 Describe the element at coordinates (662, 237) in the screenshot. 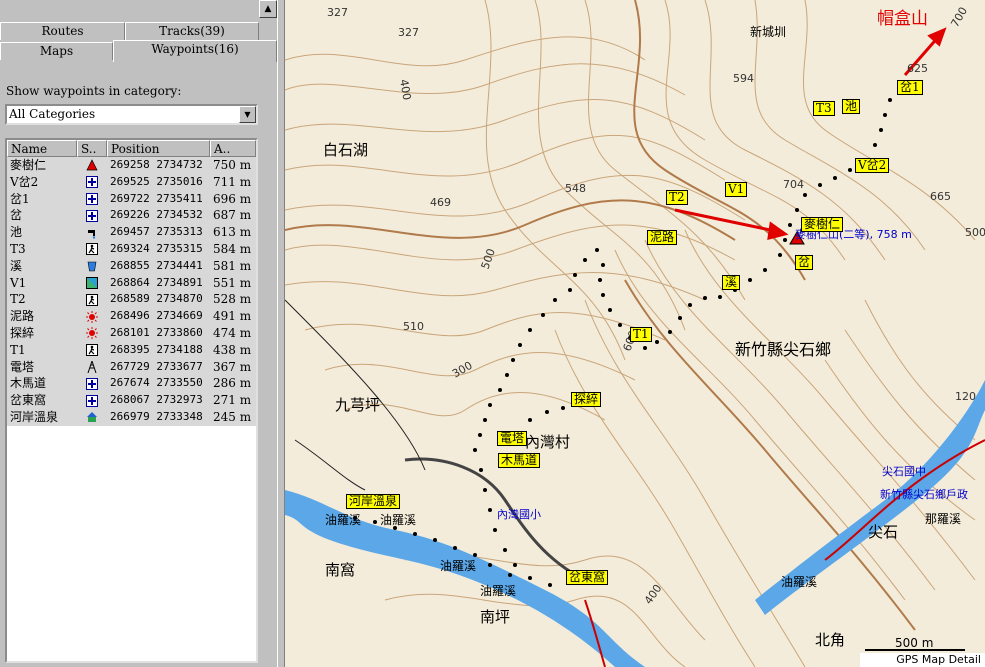

I see `waypoint-label: 泥路` at that location.